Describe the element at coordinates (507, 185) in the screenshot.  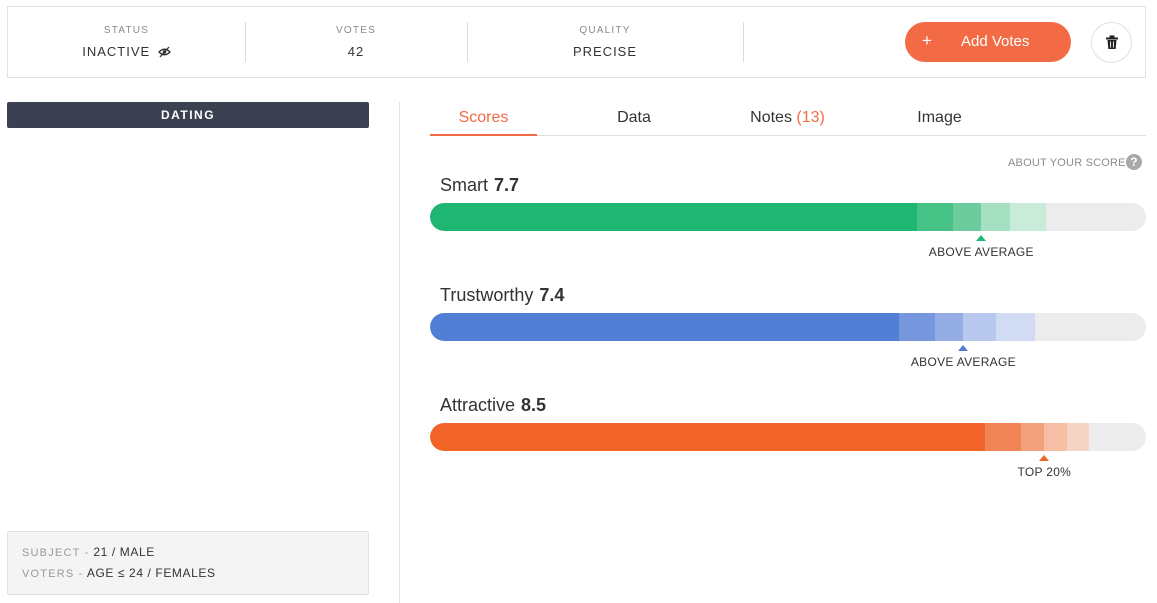
I see `score-value: 7.7` at that location.